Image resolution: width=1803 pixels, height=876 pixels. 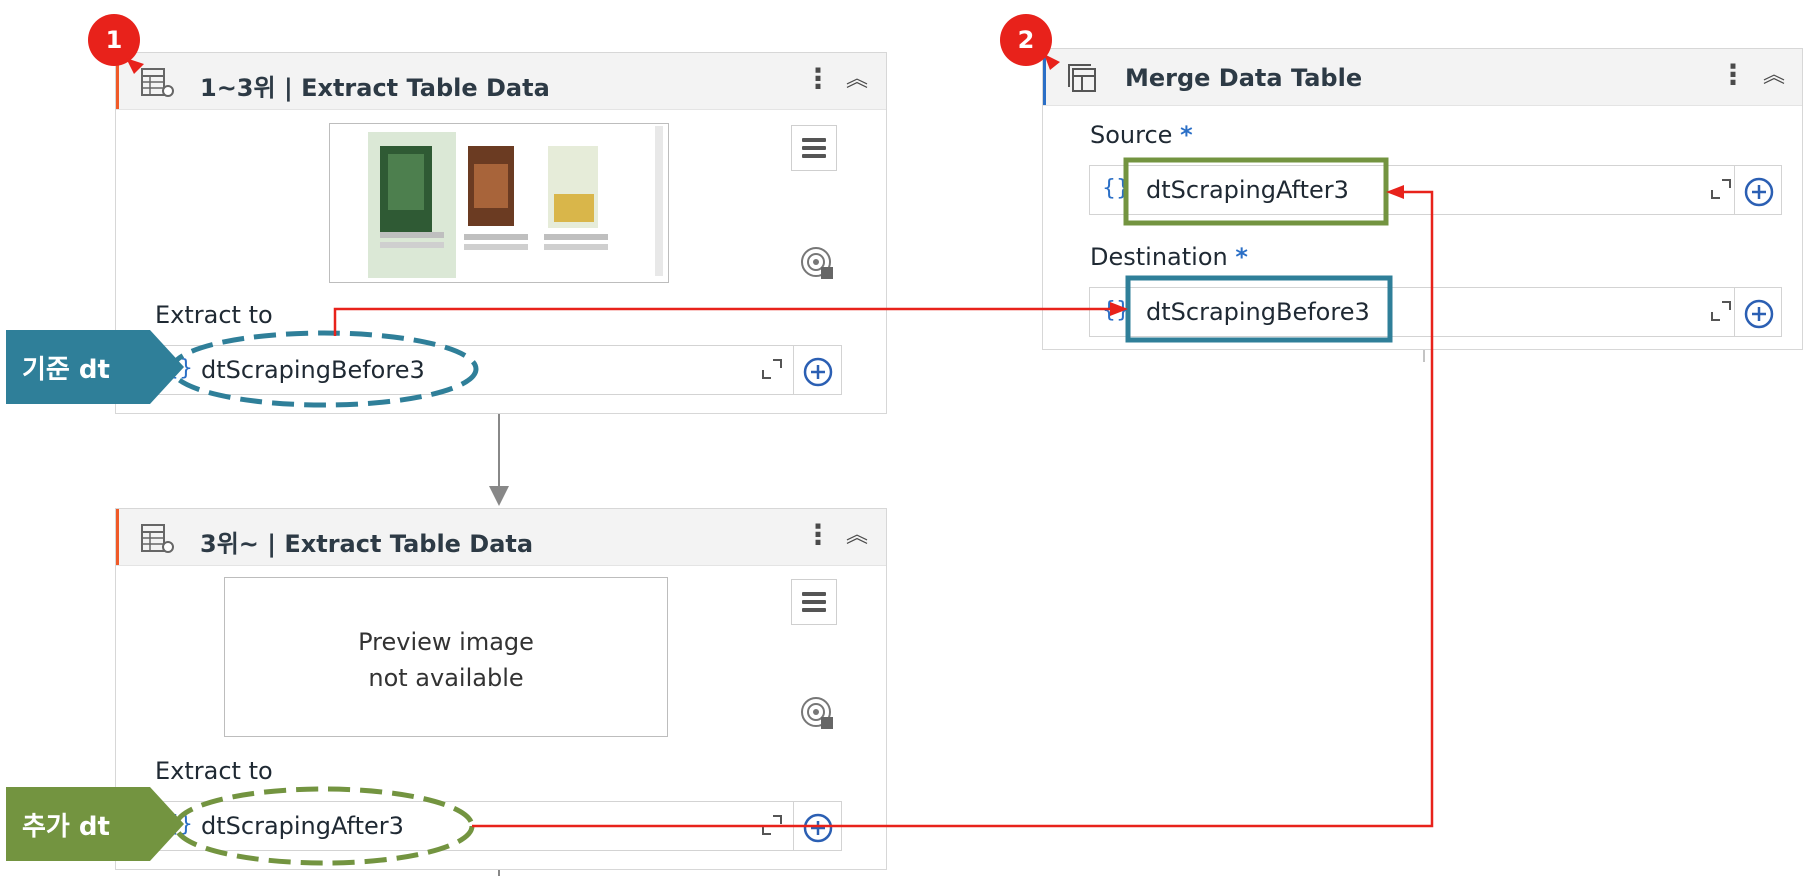 What do you see at coordinates (1026, 40) in the screenshot?
I see `step-badge-2: 2` at bounding box center [1026, 40].